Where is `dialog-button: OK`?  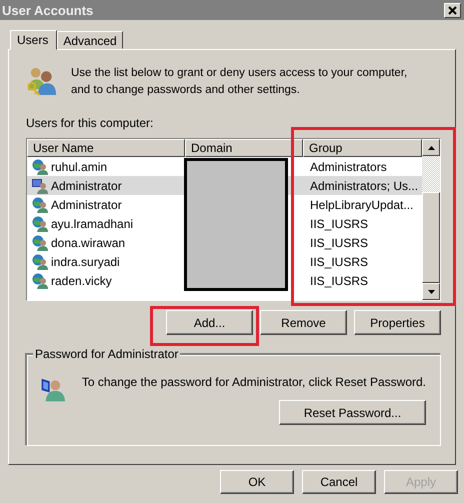
dialog-button: OK is located at coordinates (257, 482).